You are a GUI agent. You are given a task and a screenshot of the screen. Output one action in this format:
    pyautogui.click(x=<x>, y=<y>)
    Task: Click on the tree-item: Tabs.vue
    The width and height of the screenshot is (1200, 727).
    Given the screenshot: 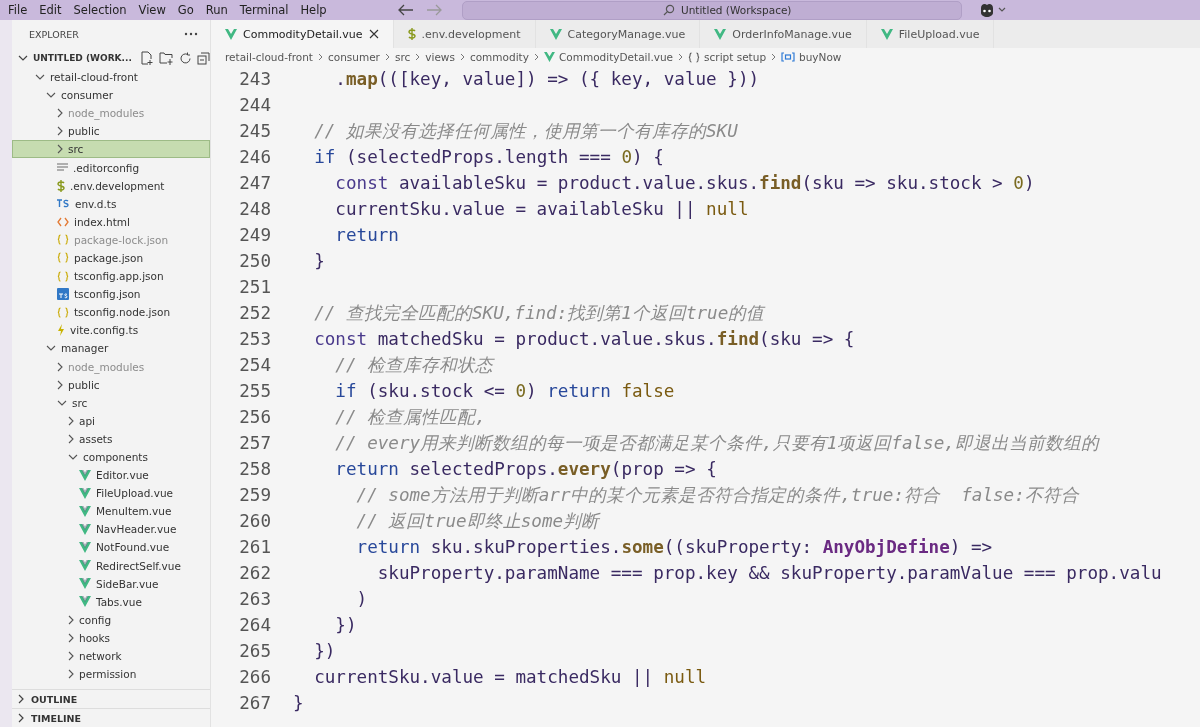 What is the action you would take?
    pyautogui.click(x=111, y=601)
    